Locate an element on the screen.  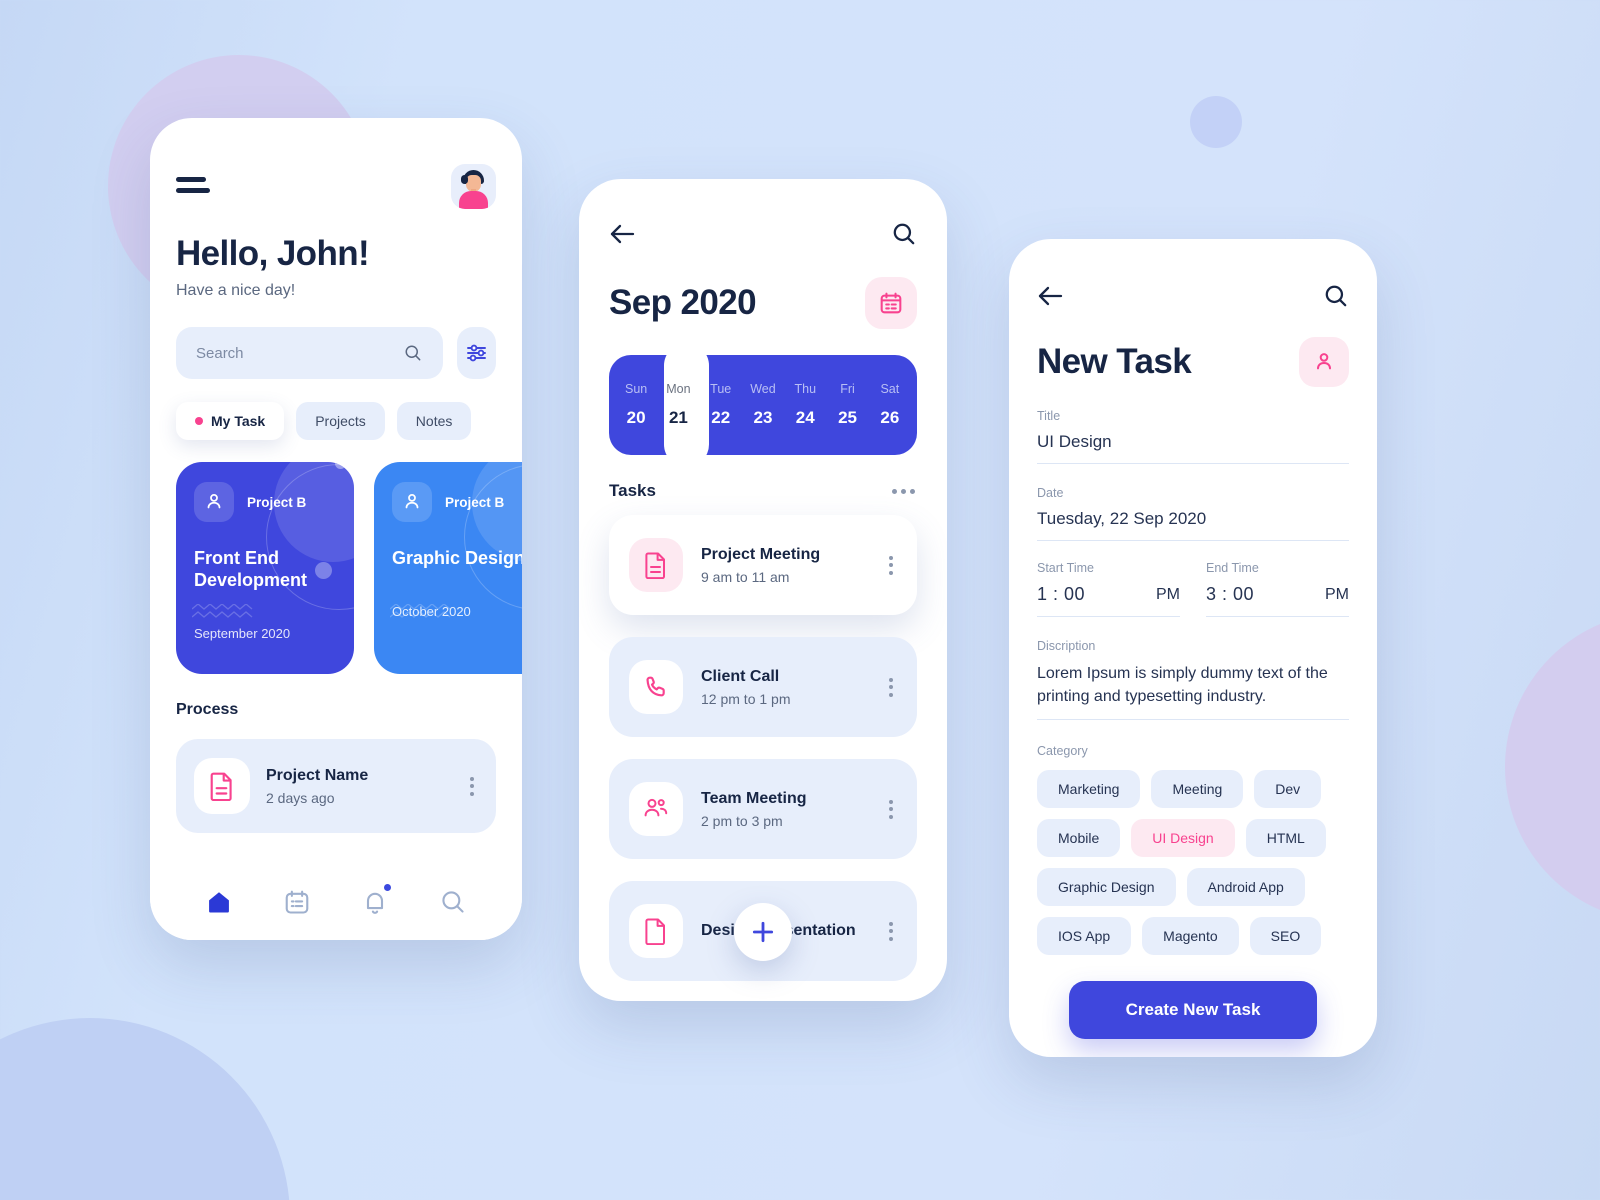
process-item-text: Project Name 2 days ago is located at coordinates (317, 786).